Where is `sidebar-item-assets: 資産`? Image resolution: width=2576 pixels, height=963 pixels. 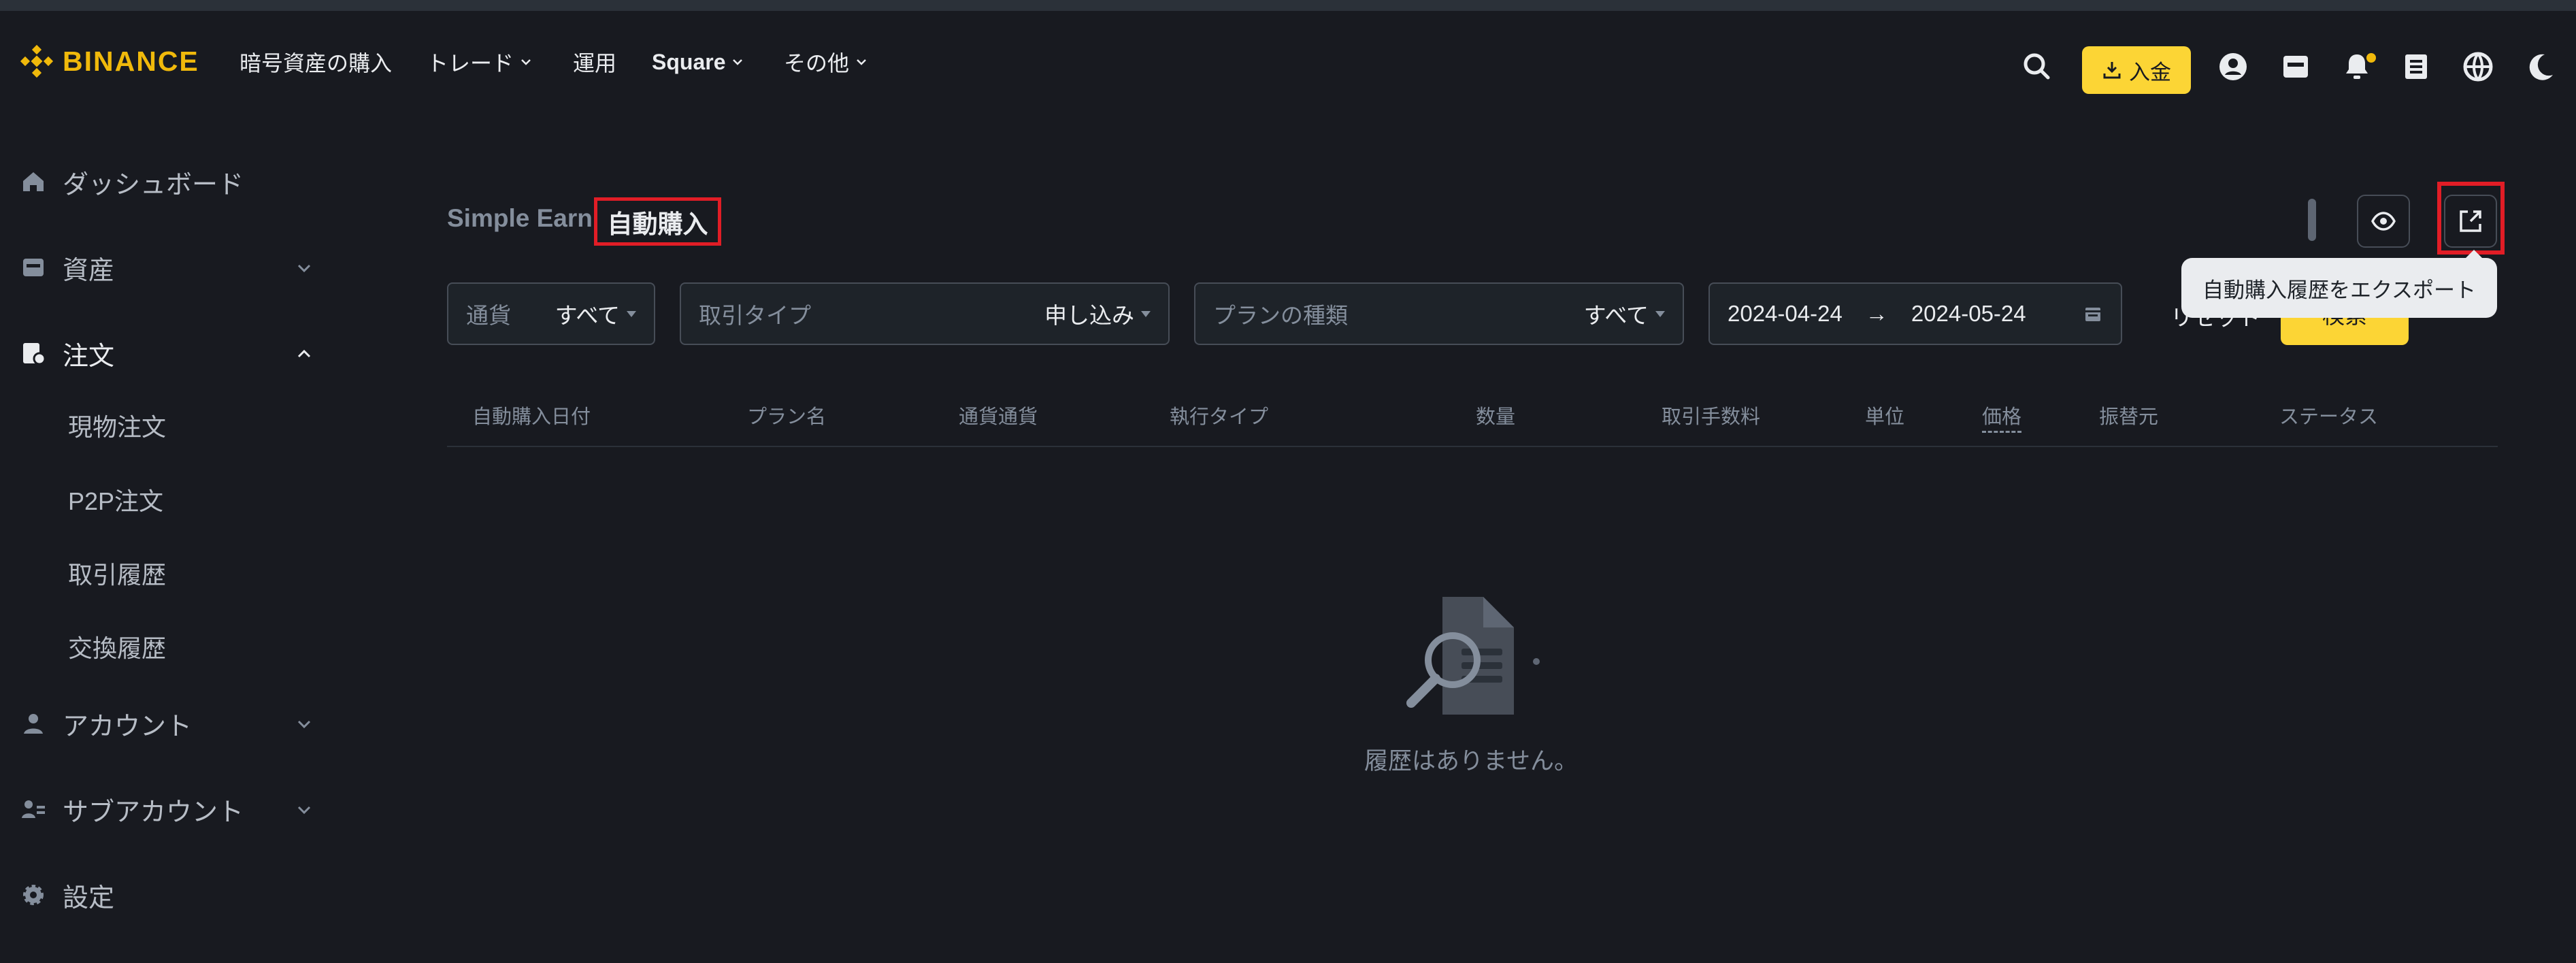 sidebar-item-assets: 資産 is located at coordinates (167, 267).